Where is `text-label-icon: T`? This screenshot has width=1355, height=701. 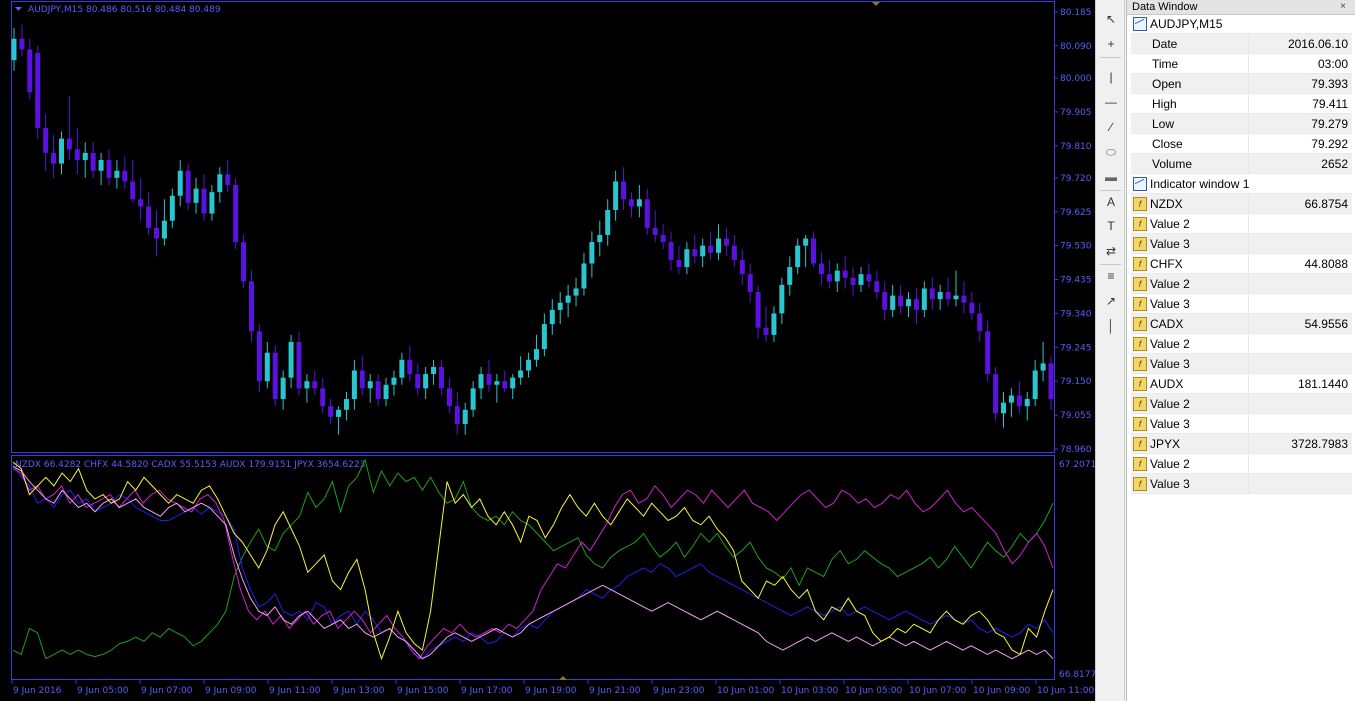
text-label-icon: T is located at coordinates (1111, 226).